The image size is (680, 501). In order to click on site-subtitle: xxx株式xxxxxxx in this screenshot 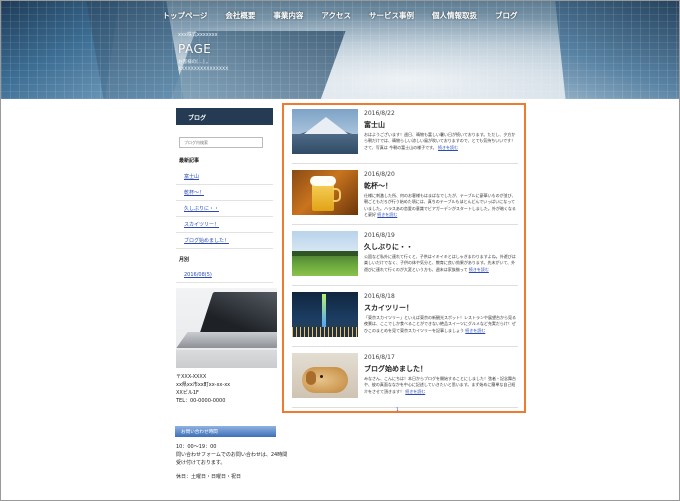, I will do `click(198, 35)`.